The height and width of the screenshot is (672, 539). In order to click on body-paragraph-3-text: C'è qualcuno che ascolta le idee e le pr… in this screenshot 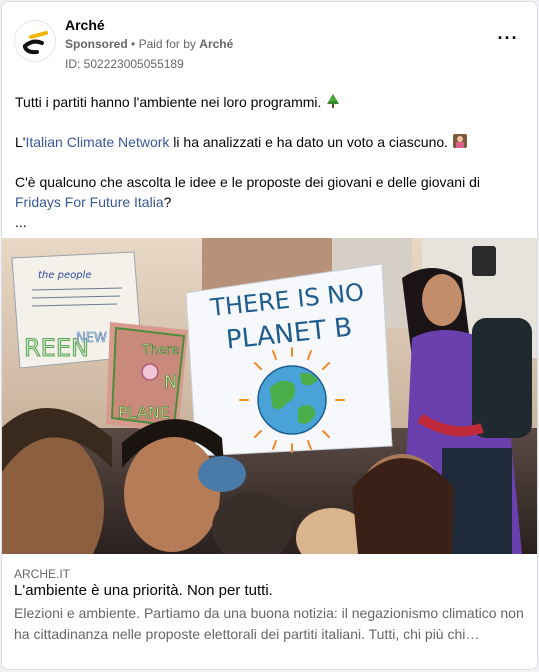, I will do `click(247, 182)`.